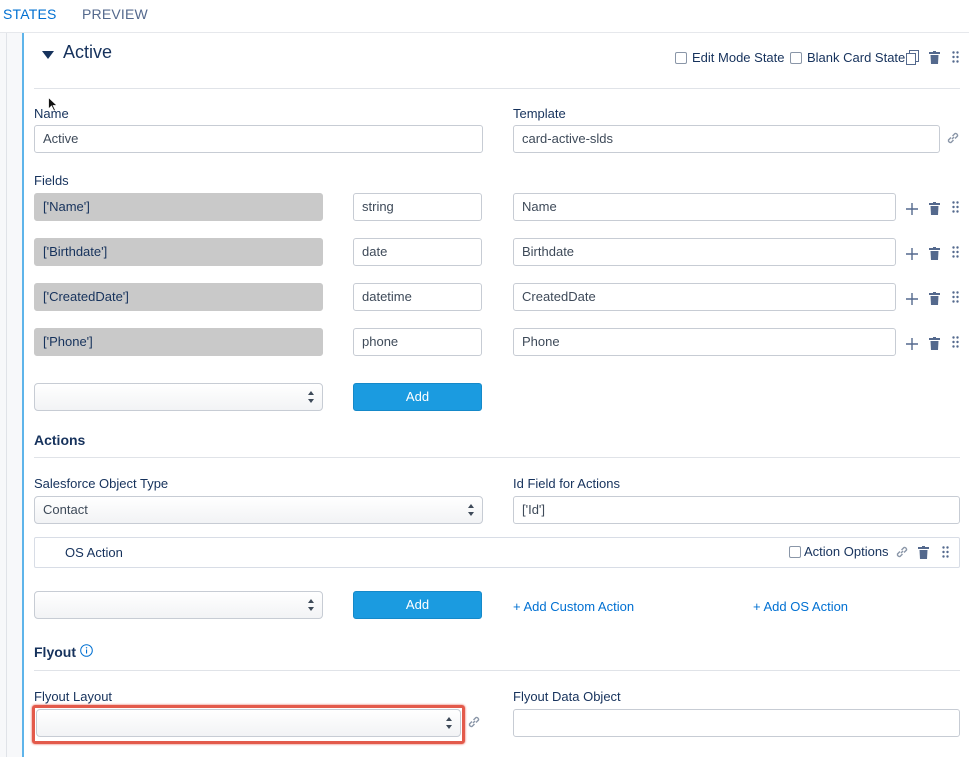 This screenshot has width=969, height=757. I want to click on blank-card-checkbox, so click(796, 58).